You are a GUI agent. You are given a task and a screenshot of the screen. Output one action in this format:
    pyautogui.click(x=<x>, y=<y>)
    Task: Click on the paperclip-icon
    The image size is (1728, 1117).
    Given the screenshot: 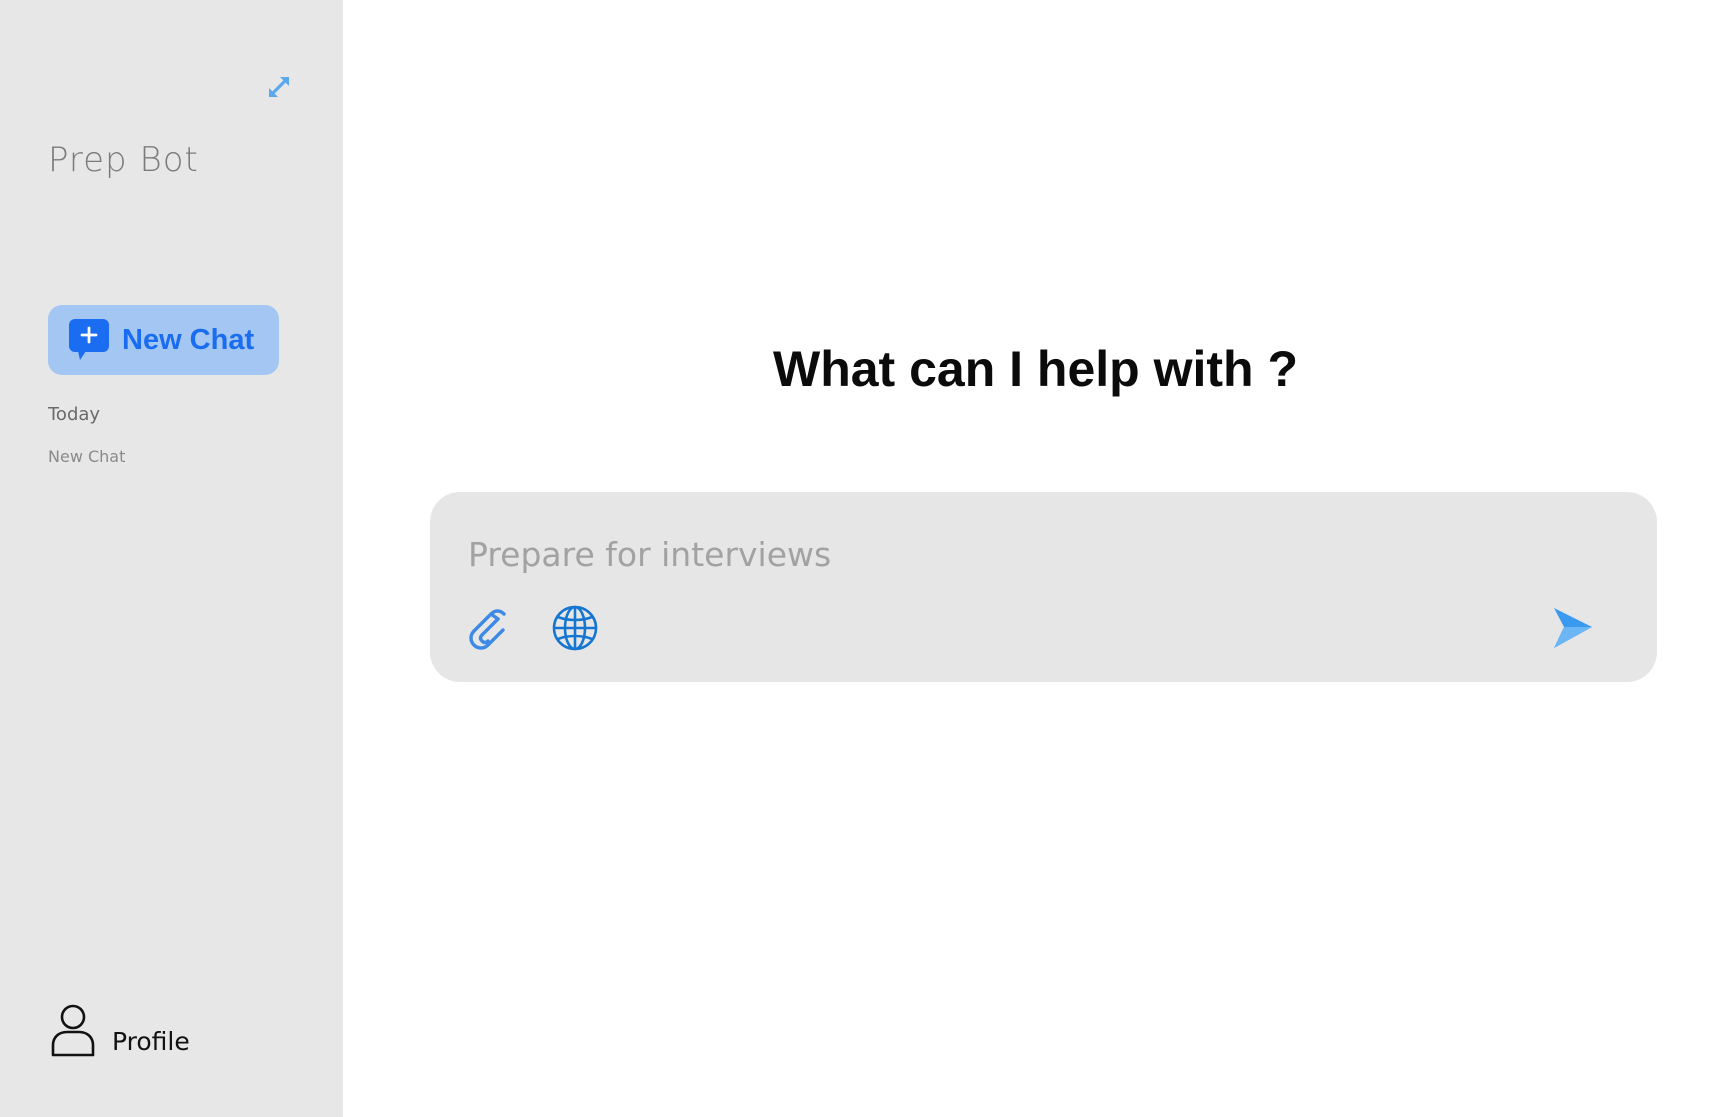 What is the action you would take?
    pyautogui.click(x=487, y=629)
    